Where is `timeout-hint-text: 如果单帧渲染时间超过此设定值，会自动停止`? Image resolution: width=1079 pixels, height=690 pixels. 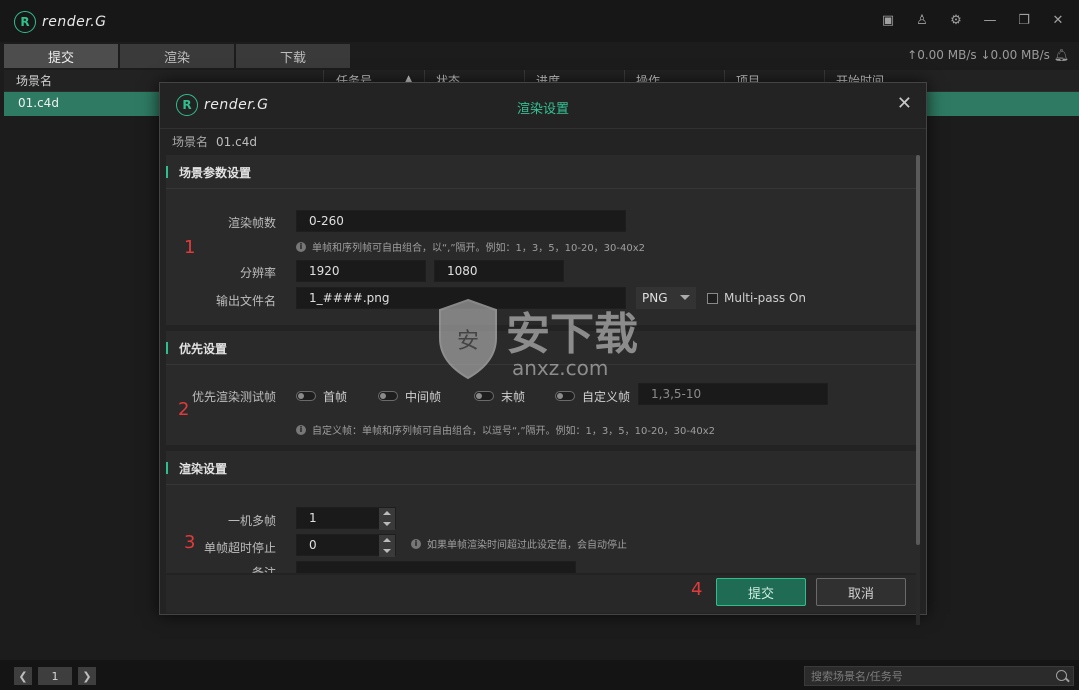
timeout-hint-text: 如果单帧渲染时间超过此设定值，会自动停止 is located at coordinates (527, 545).